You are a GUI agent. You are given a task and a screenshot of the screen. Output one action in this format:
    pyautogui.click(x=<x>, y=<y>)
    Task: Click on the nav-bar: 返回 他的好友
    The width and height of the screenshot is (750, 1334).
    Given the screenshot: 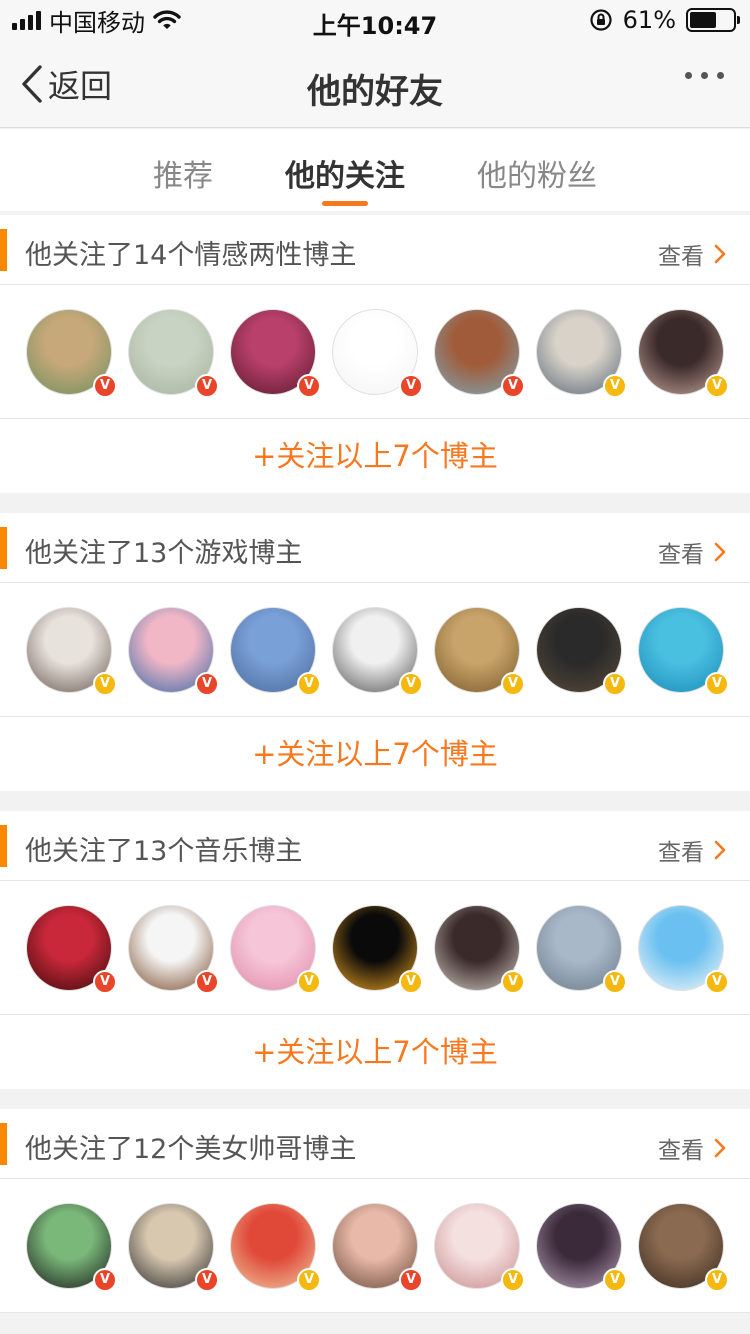 What is the action you would take?
    pyautogui.click(x=375, y=84)
    